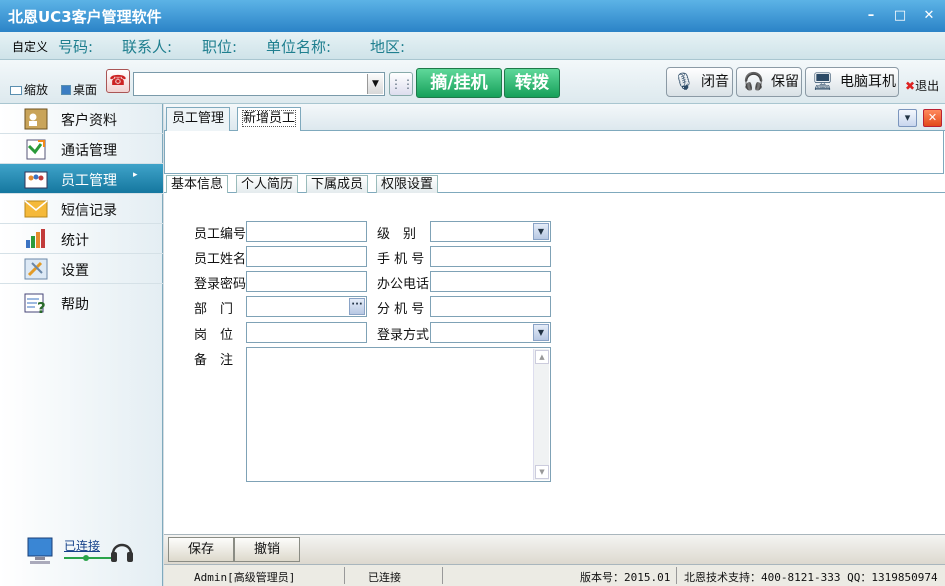 Image resolution: width=945 pixels, height=586 pixels. Describe the element at coordinates (401, 84) in the screenshot. I see `keypad-icon: ⋮⋮` at that location.